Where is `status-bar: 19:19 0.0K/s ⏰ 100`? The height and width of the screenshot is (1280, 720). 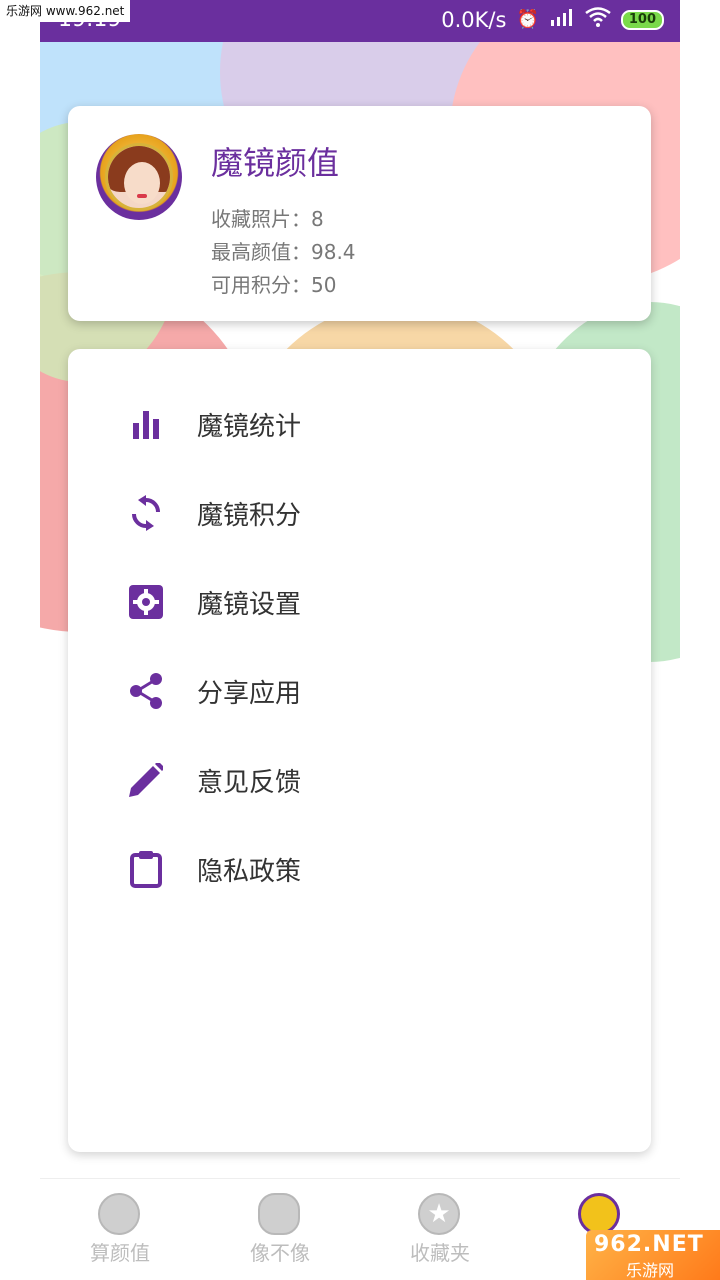
status-bar: 19:19 0.0K/s ⏰ 100 is located at coordinates (360, 21).